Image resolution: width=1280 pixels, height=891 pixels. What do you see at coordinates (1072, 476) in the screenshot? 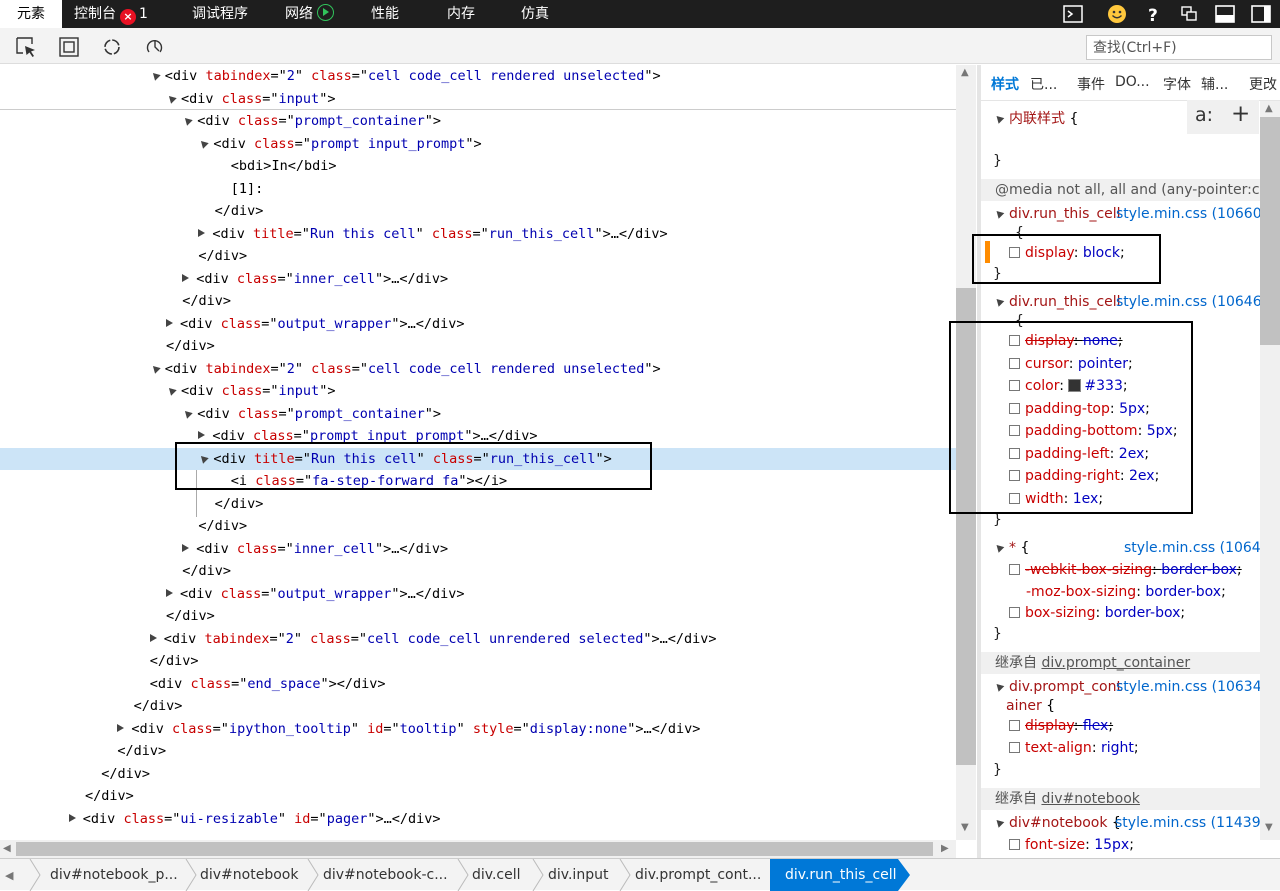
I see `property-name: padding-right` at bounding box center [1072, 476].